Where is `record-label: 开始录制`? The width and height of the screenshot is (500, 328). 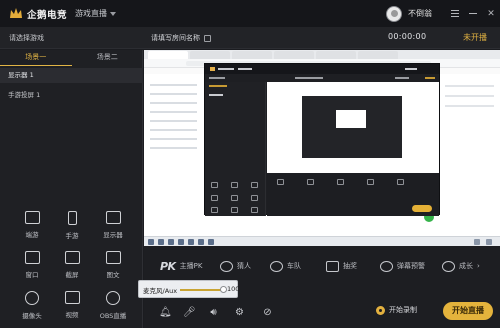 record-label: 开始录制 is located at coordinates (403, 310).